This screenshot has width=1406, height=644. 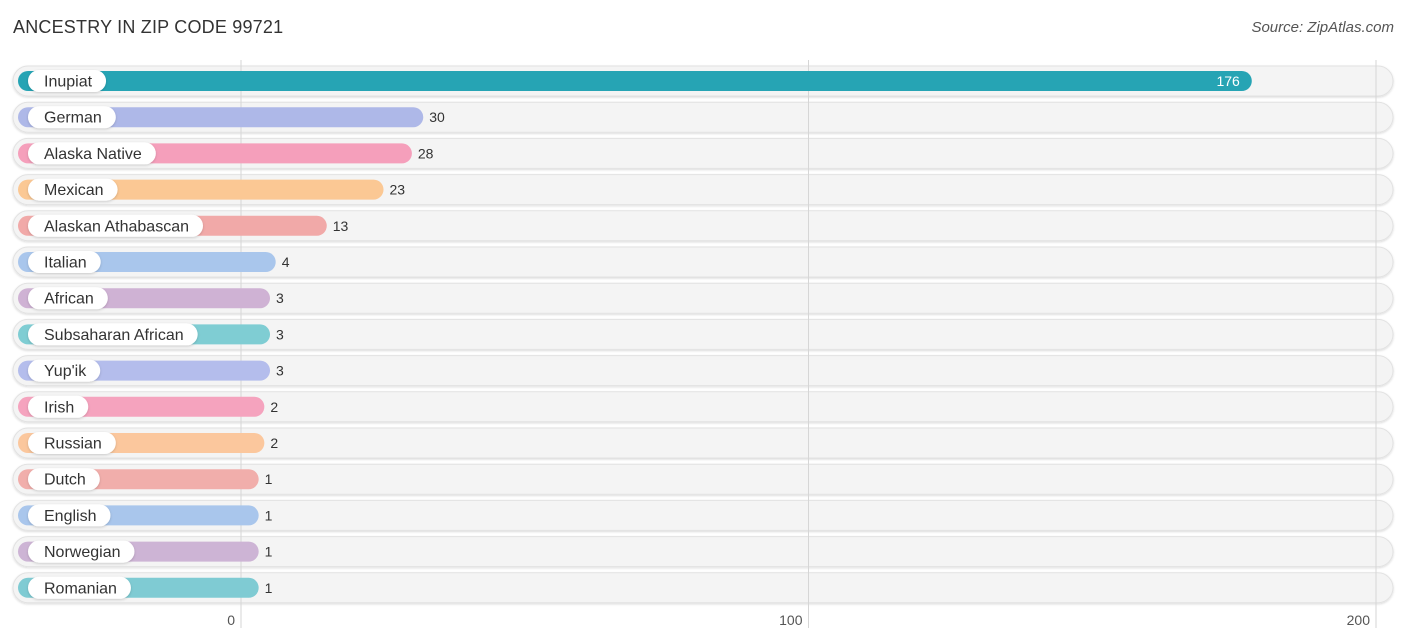 I want to click on category-label: Inupiat, so click(x=68, y=82).